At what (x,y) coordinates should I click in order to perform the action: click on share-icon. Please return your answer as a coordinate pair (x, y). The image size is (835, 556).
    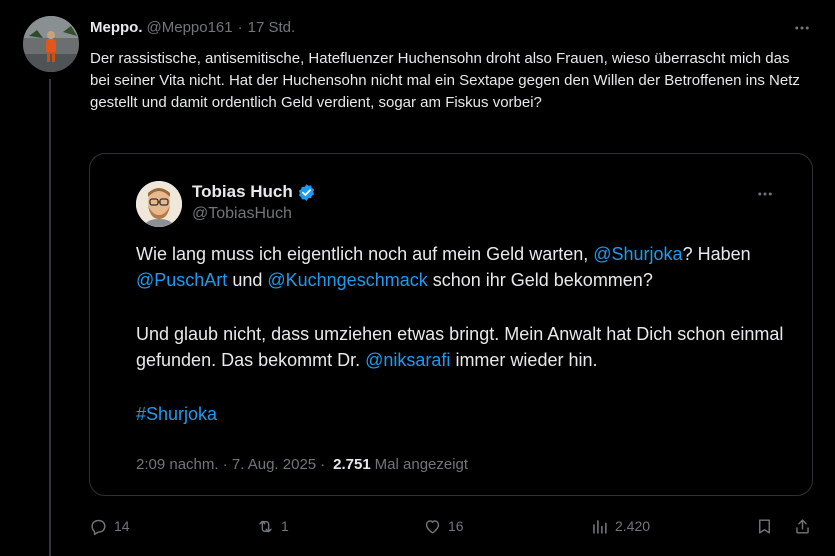
    Looking at the image, I should click on (802, 526).